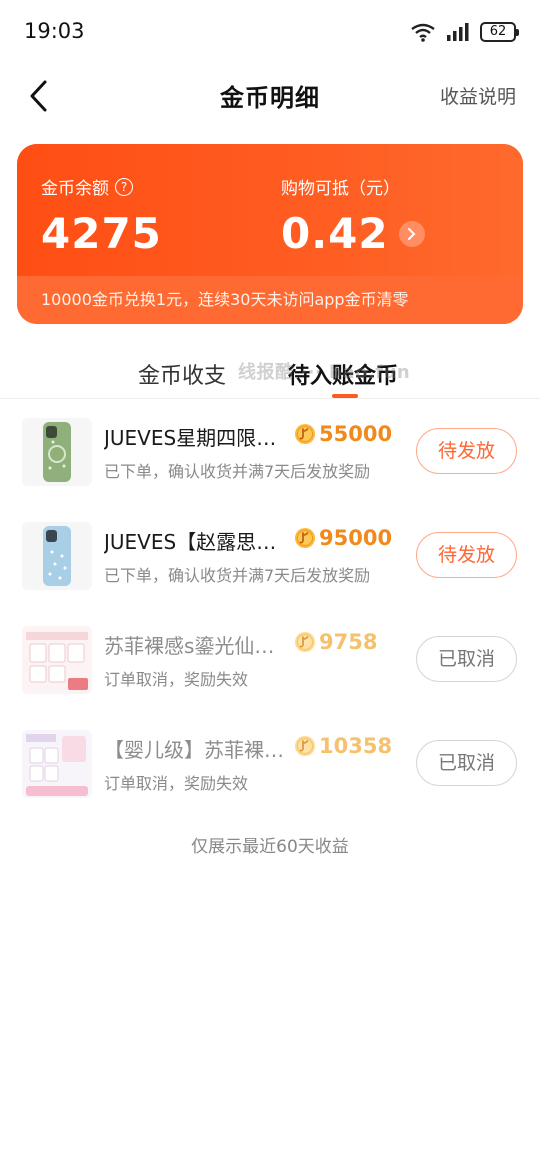  What do you see at coordinates (270, 398) in the screenshot?
I see `divider` at bounding box center [270, 398].